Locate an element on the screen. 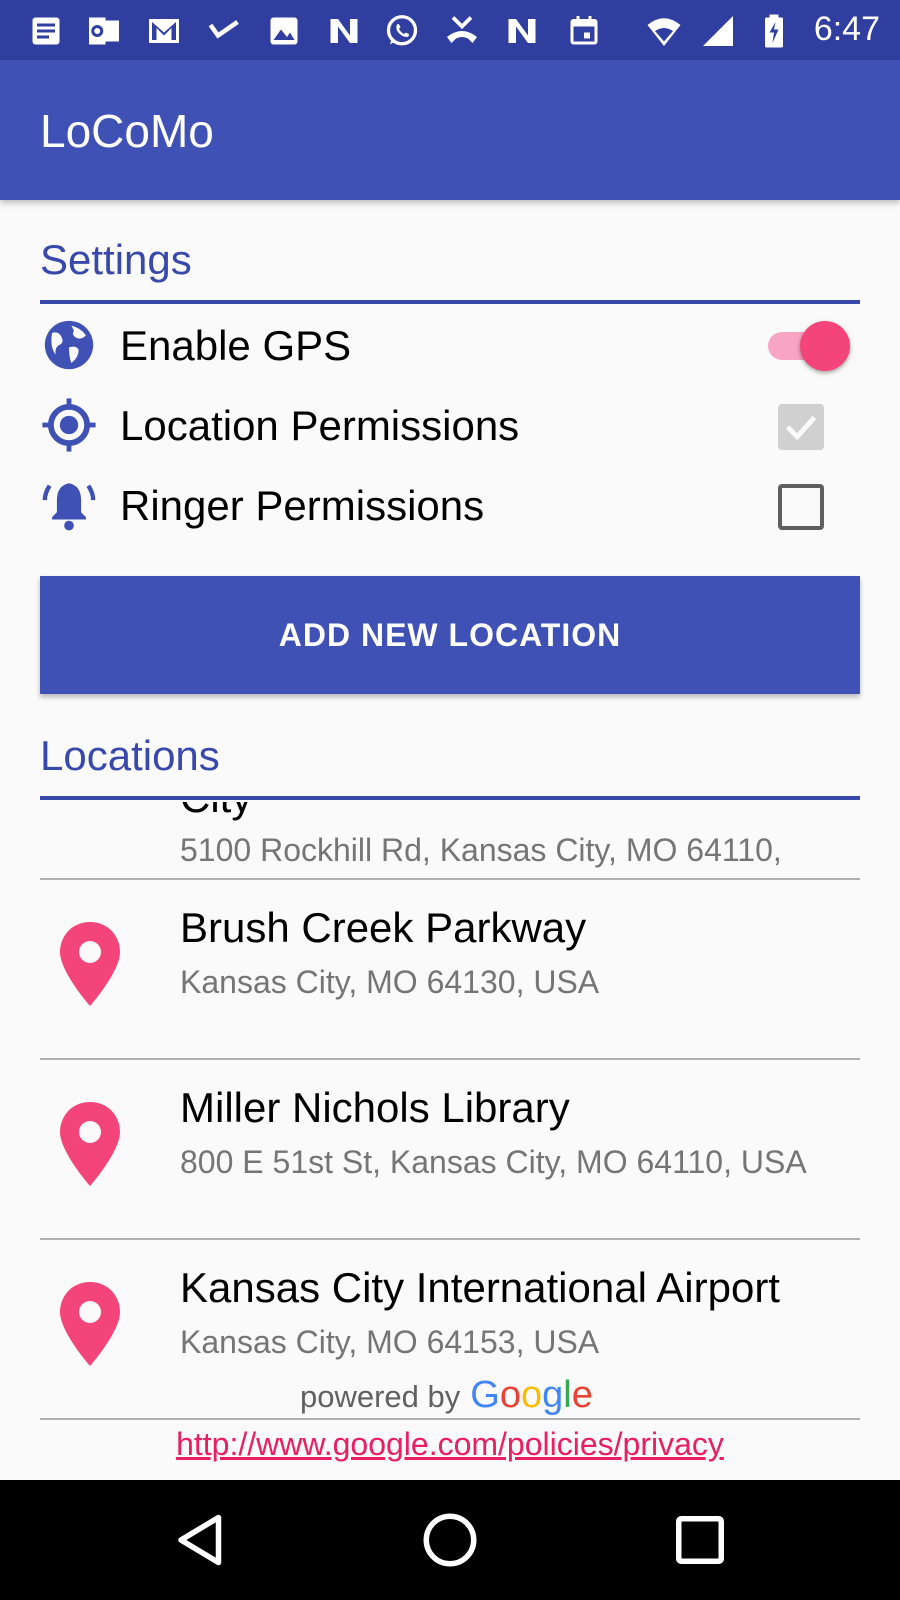 The width and height of the screenshot is (900, 1600). whatsapp-icon is located at coordinates (402, 31).